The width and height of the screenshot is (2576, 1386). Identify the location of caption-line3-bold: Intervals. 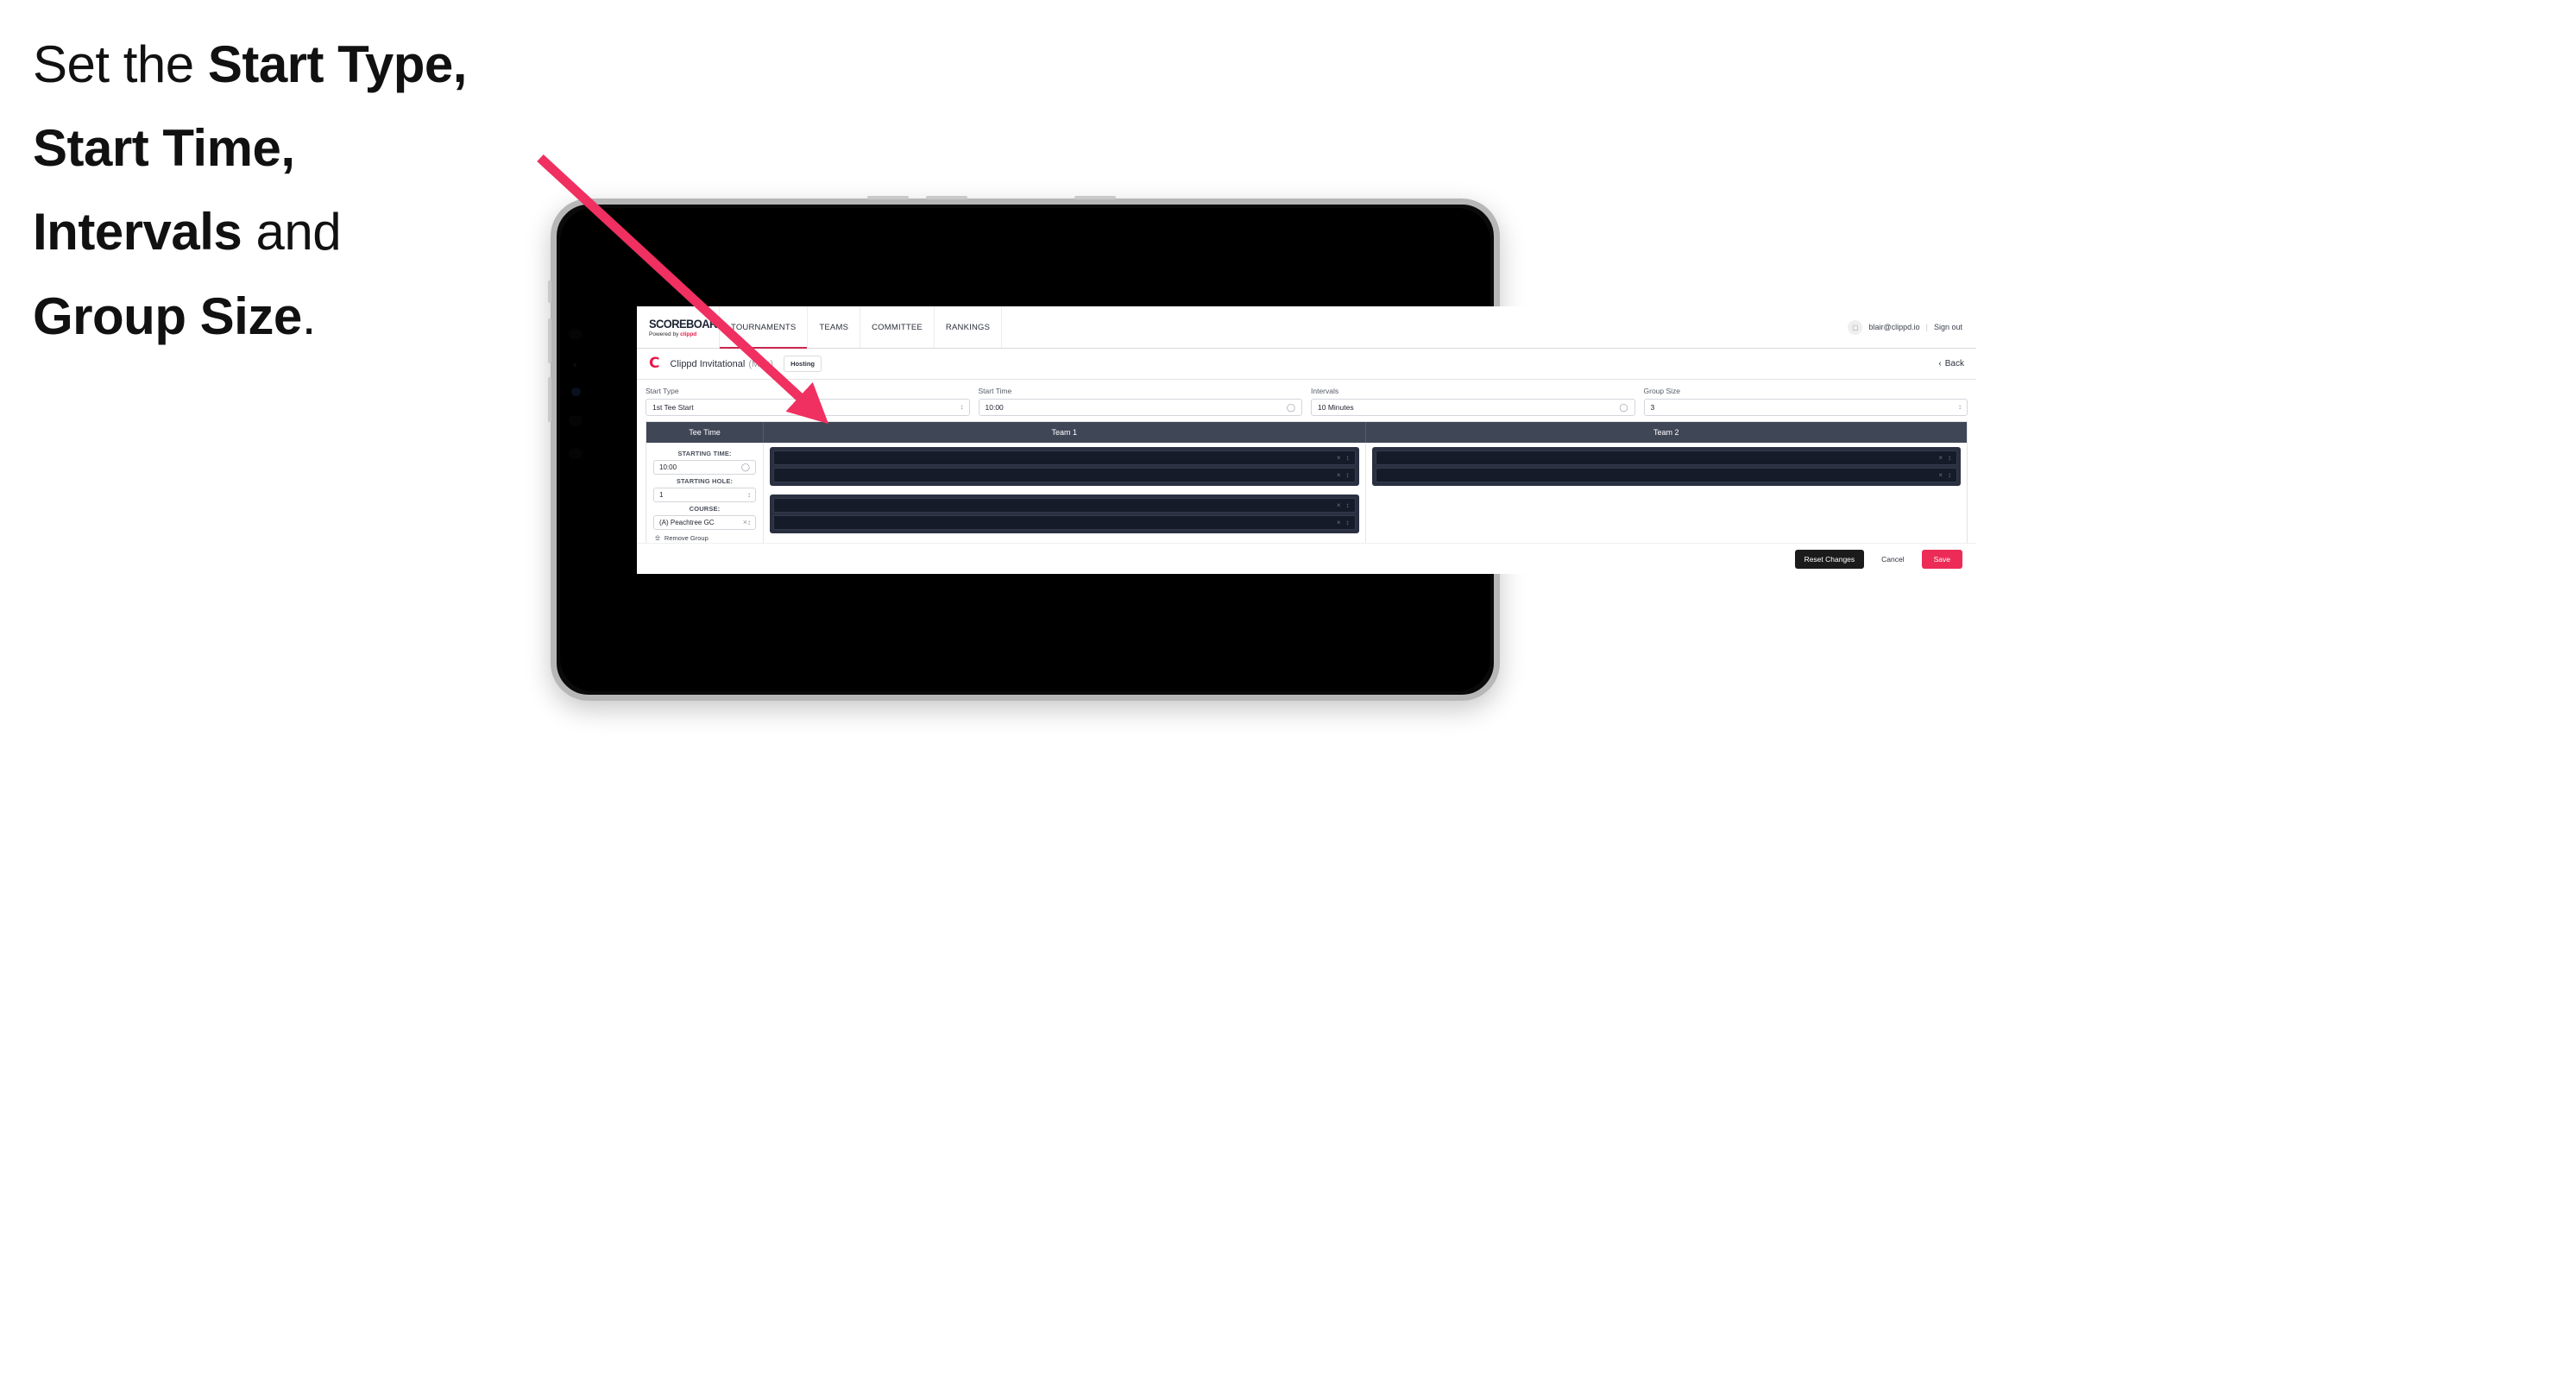
(137, 232).